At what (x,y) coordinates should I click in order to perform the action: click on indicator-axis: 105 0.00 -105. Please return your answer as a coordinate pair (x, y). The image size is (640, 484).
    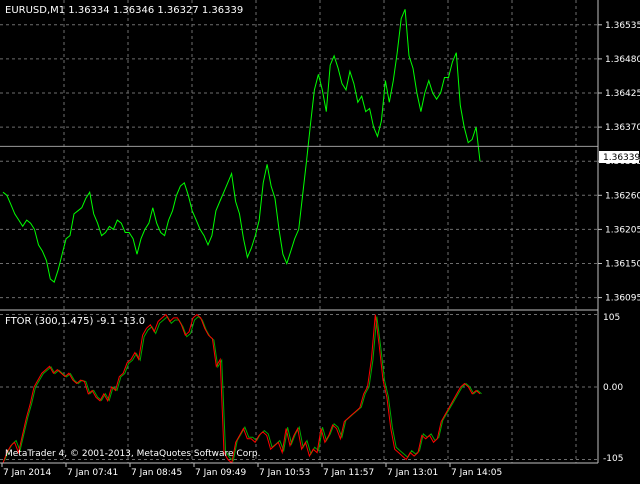
    Looking at the image, I should click on (613, 388).